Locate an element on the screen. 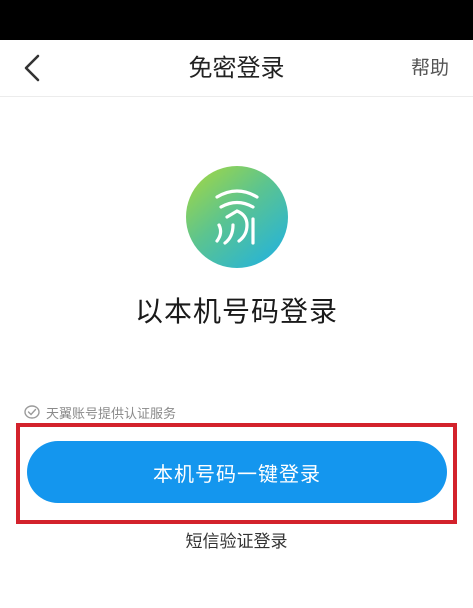 The image size is (473, 608). page-title: 免密登录 is located at coordinates (236, 68).